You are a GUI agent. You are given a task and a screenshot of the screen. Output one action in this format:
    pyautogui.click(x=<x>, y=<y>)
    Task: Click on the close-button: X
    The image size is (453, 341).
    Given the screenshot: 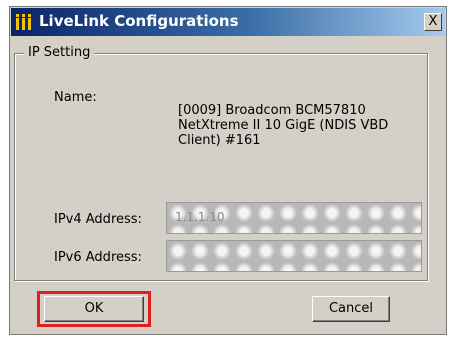 What is the action you would take?
    pyautogui.click(x=433, y=22)
    